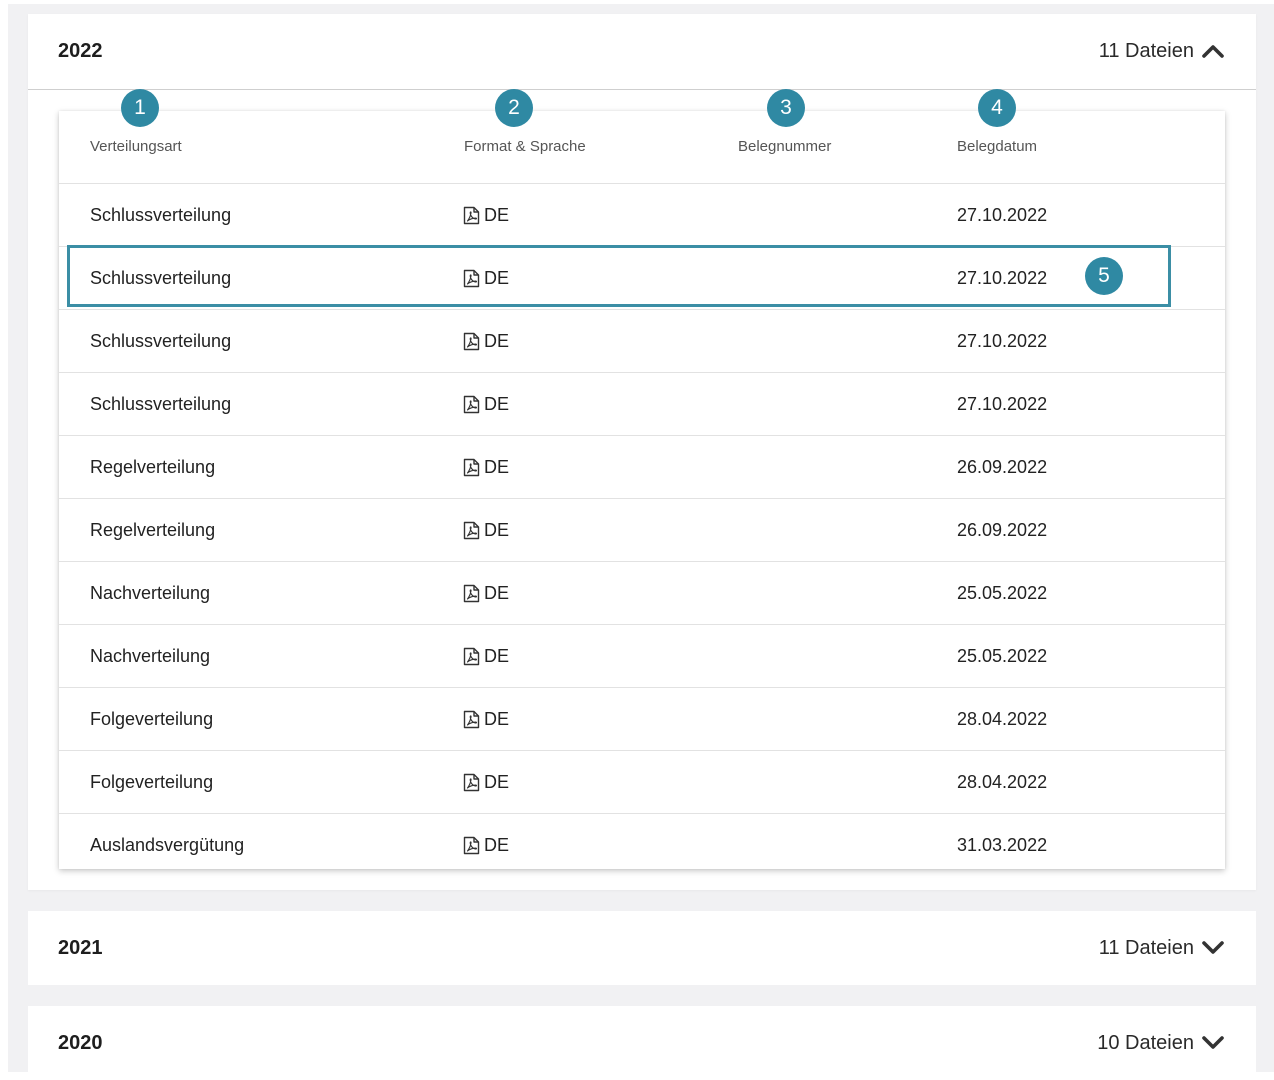 This screenshot has width=1274, height=1080. I want to click on year-section-2020: 2020 10 Dateien, so click(642, 1043).